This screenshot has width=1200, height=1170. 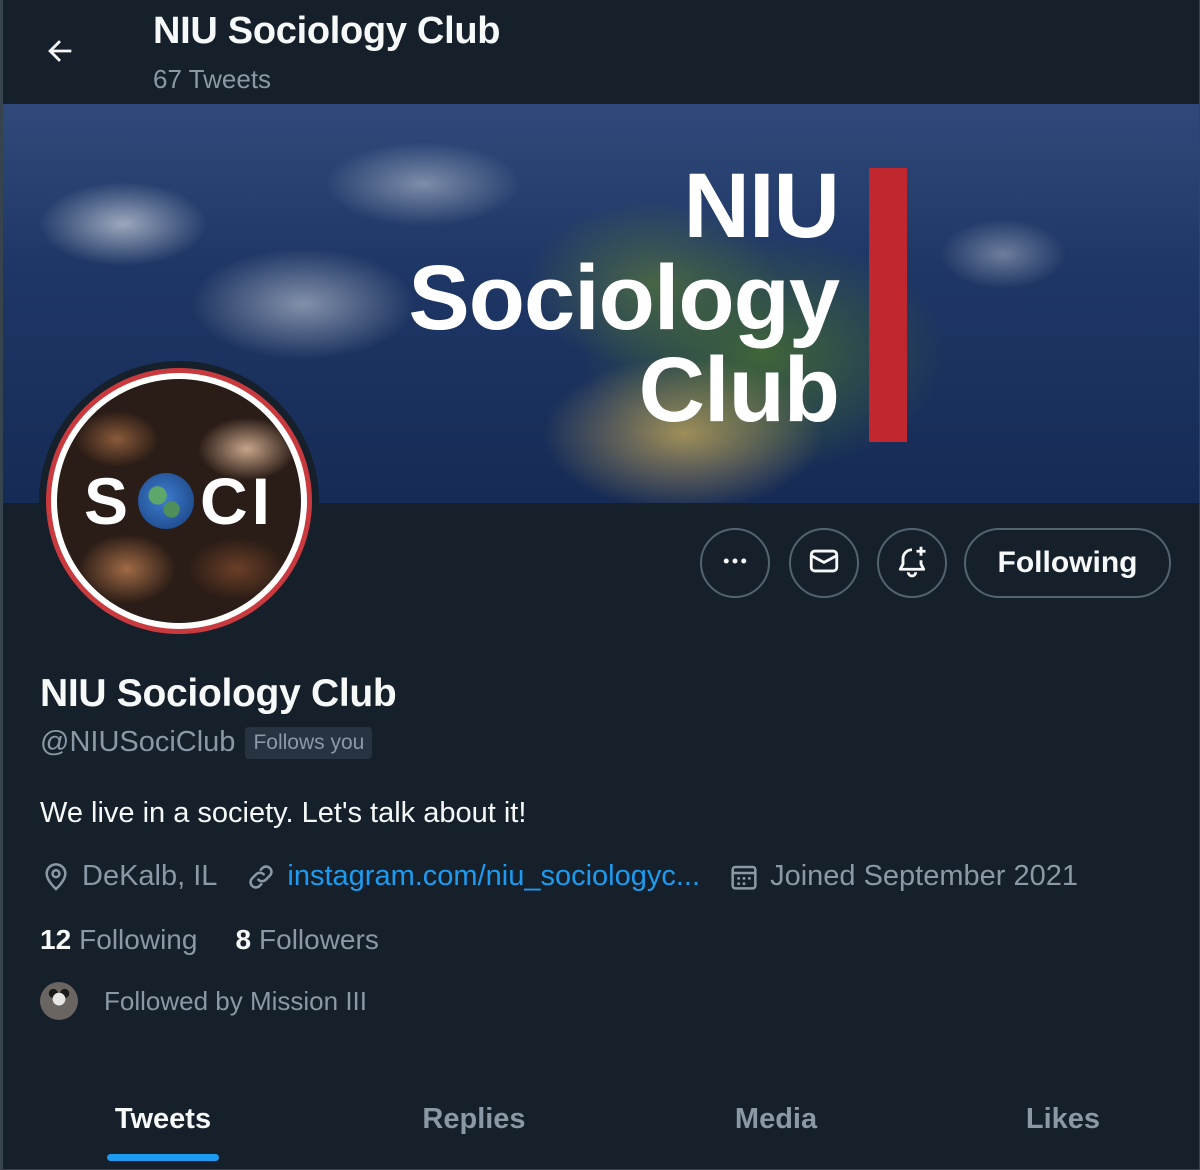 I want to click on globe-icon, so click(x=166, y=501).